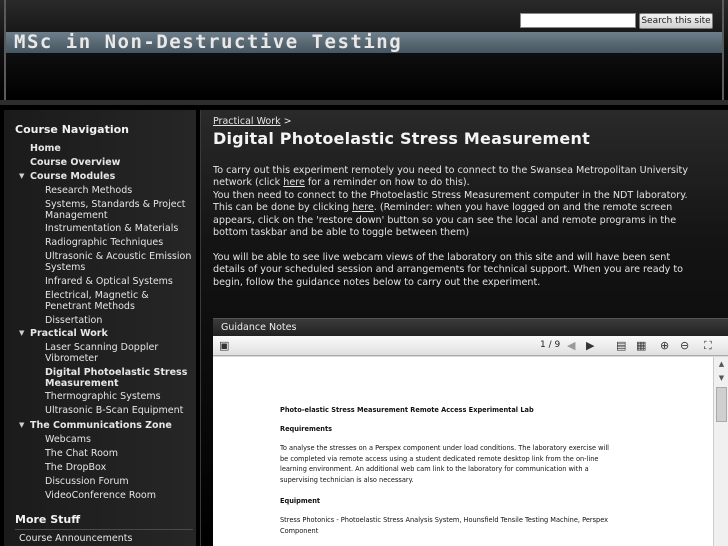  I want to click on sidebar-item-videoconference: VideoConference Room, so click(120, 495).